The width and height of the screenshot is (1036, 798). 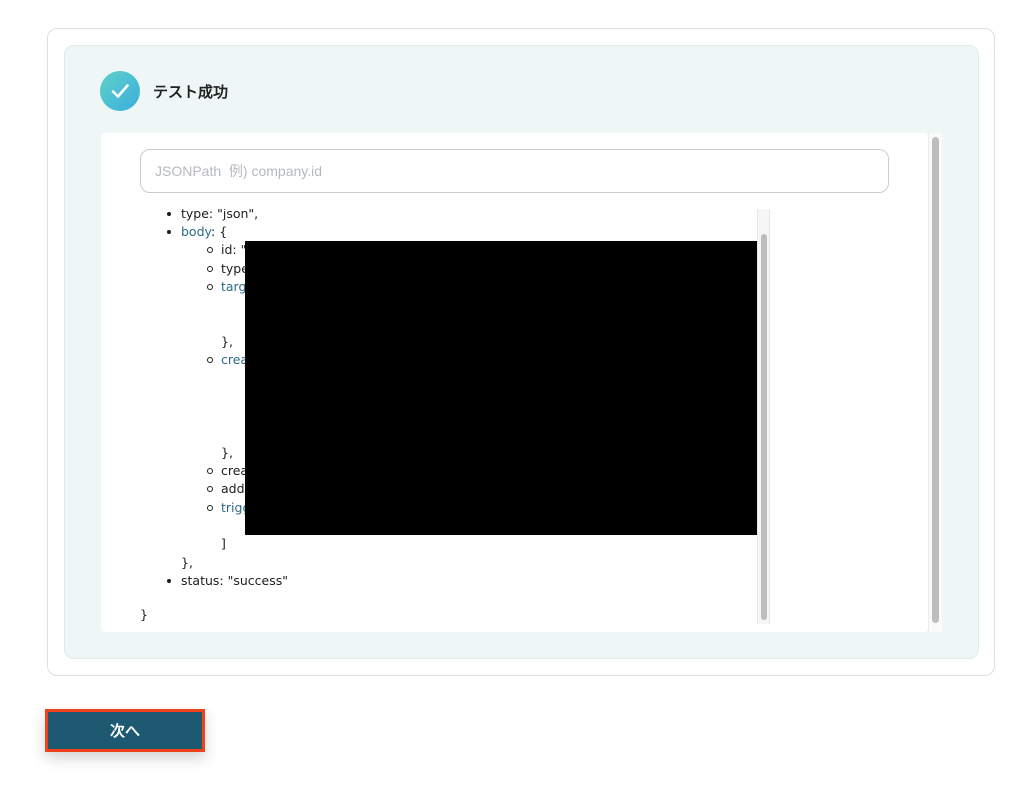 I want to click on tree-item-type: type: "json",, so click(x=212, y=216).